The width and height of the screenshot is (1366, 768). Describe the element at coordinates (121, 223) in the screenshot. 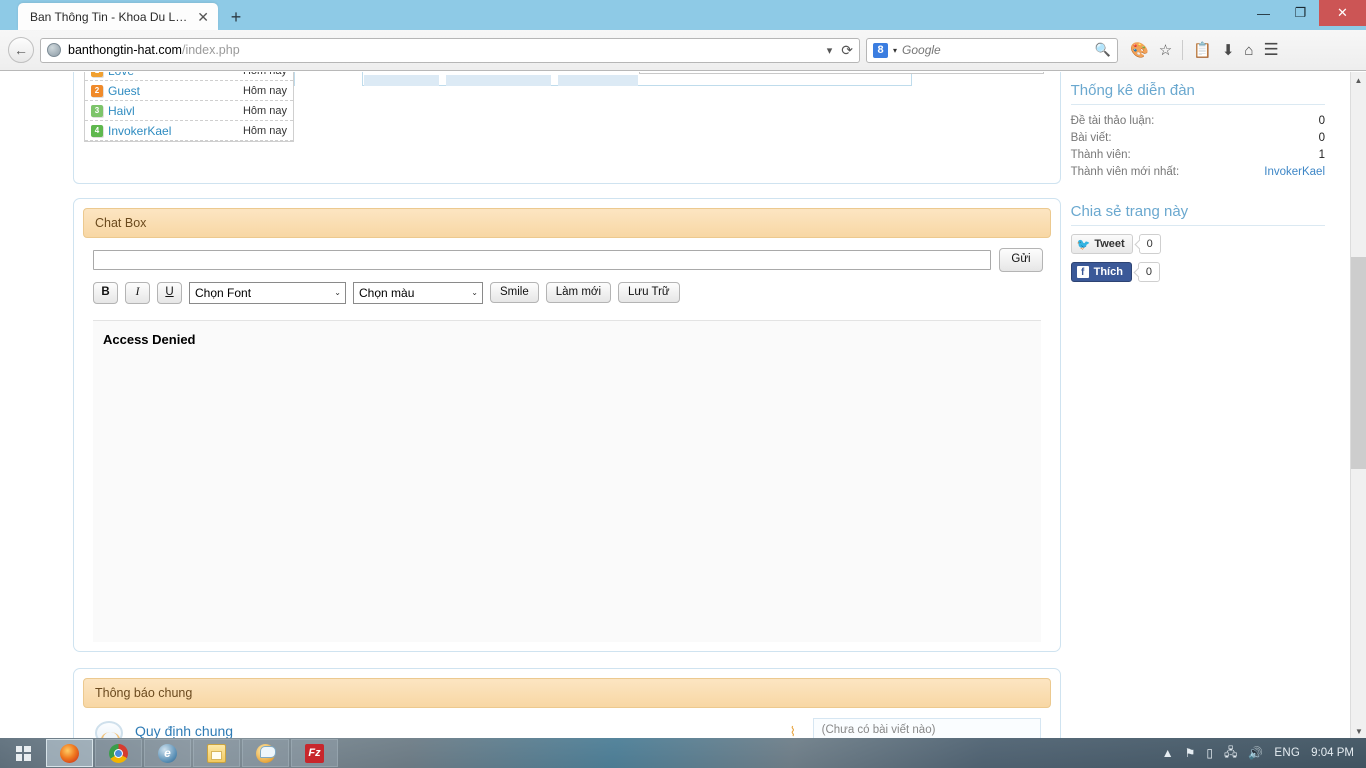

I see `chat-box-title: Chat Box` at that location.